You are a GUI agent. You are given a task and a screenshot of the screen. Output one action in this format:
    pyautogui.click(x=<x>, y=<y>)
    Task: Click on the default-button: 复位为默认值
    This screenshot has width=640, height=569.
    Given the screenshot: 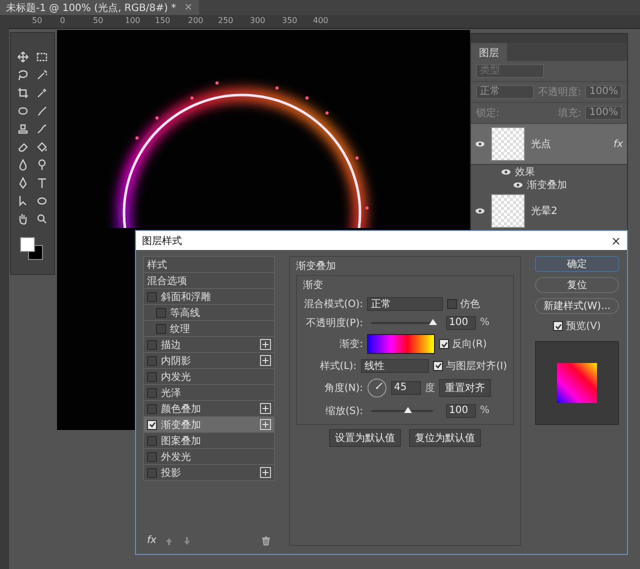 What is the action you would take?
    pyautogui.click(x=445, y=438)
    